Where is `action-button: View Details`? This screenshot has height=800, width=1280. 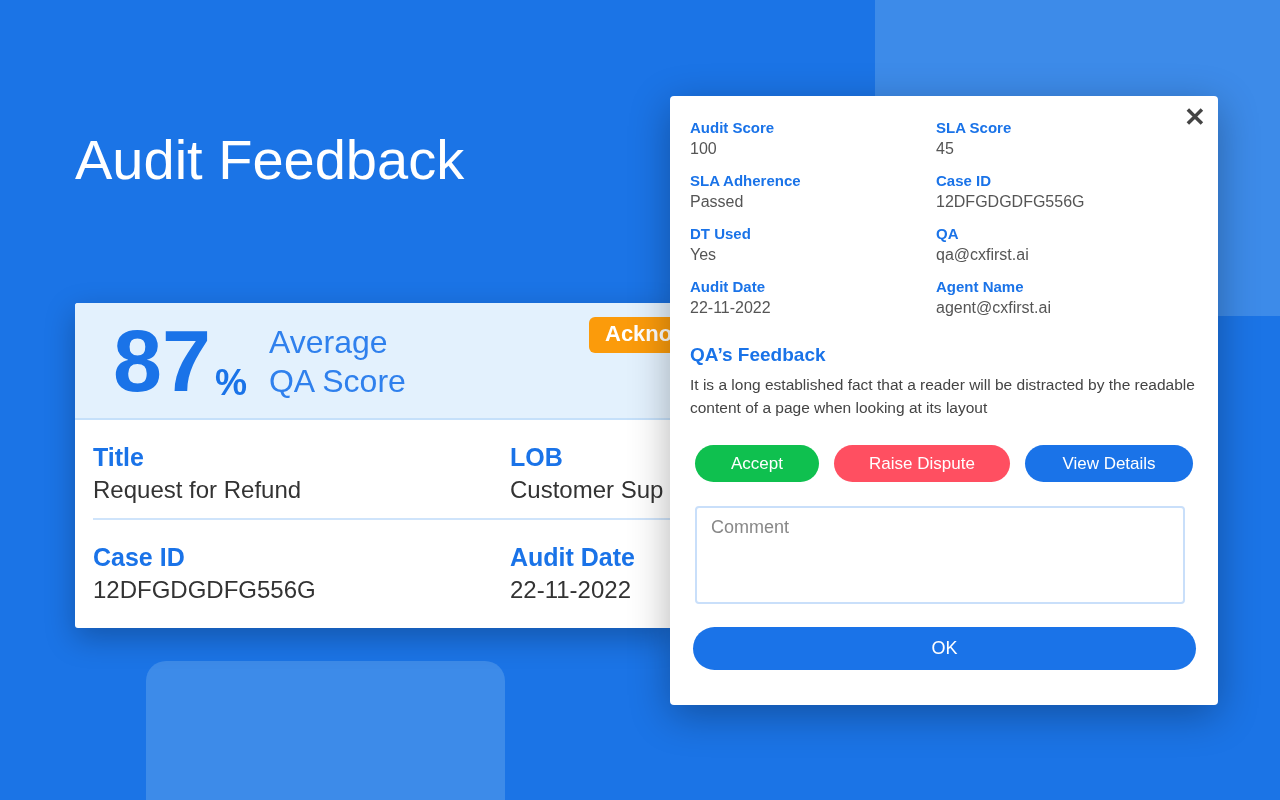
action-button: View Details is located at coordinates (1109, 463).